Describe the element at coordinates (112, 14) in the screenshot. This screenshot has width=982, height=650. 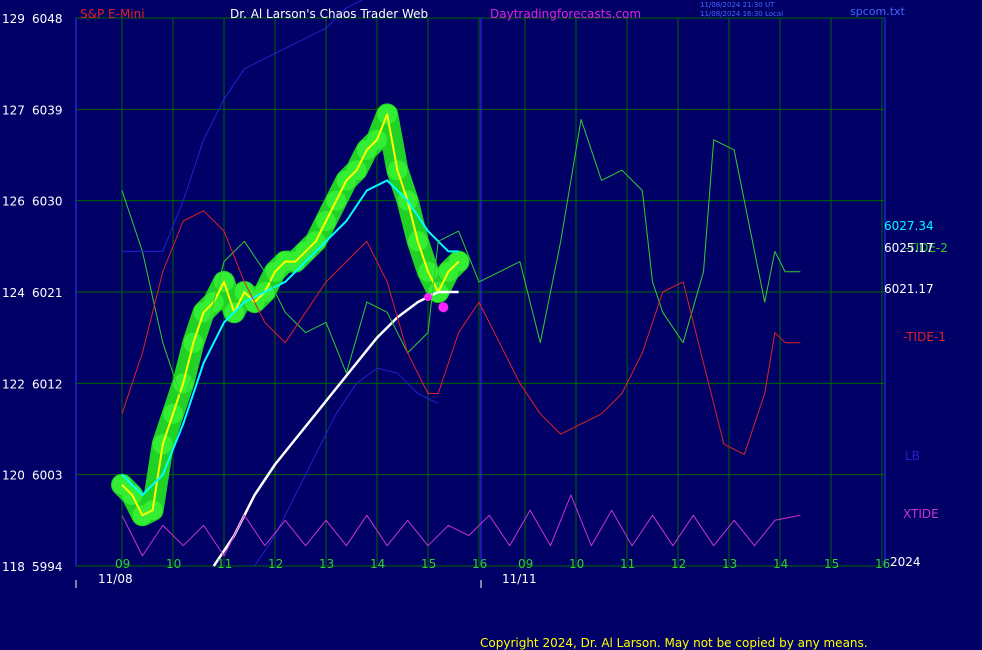
I see `instrument-label: S&P E-Mini` at that location.